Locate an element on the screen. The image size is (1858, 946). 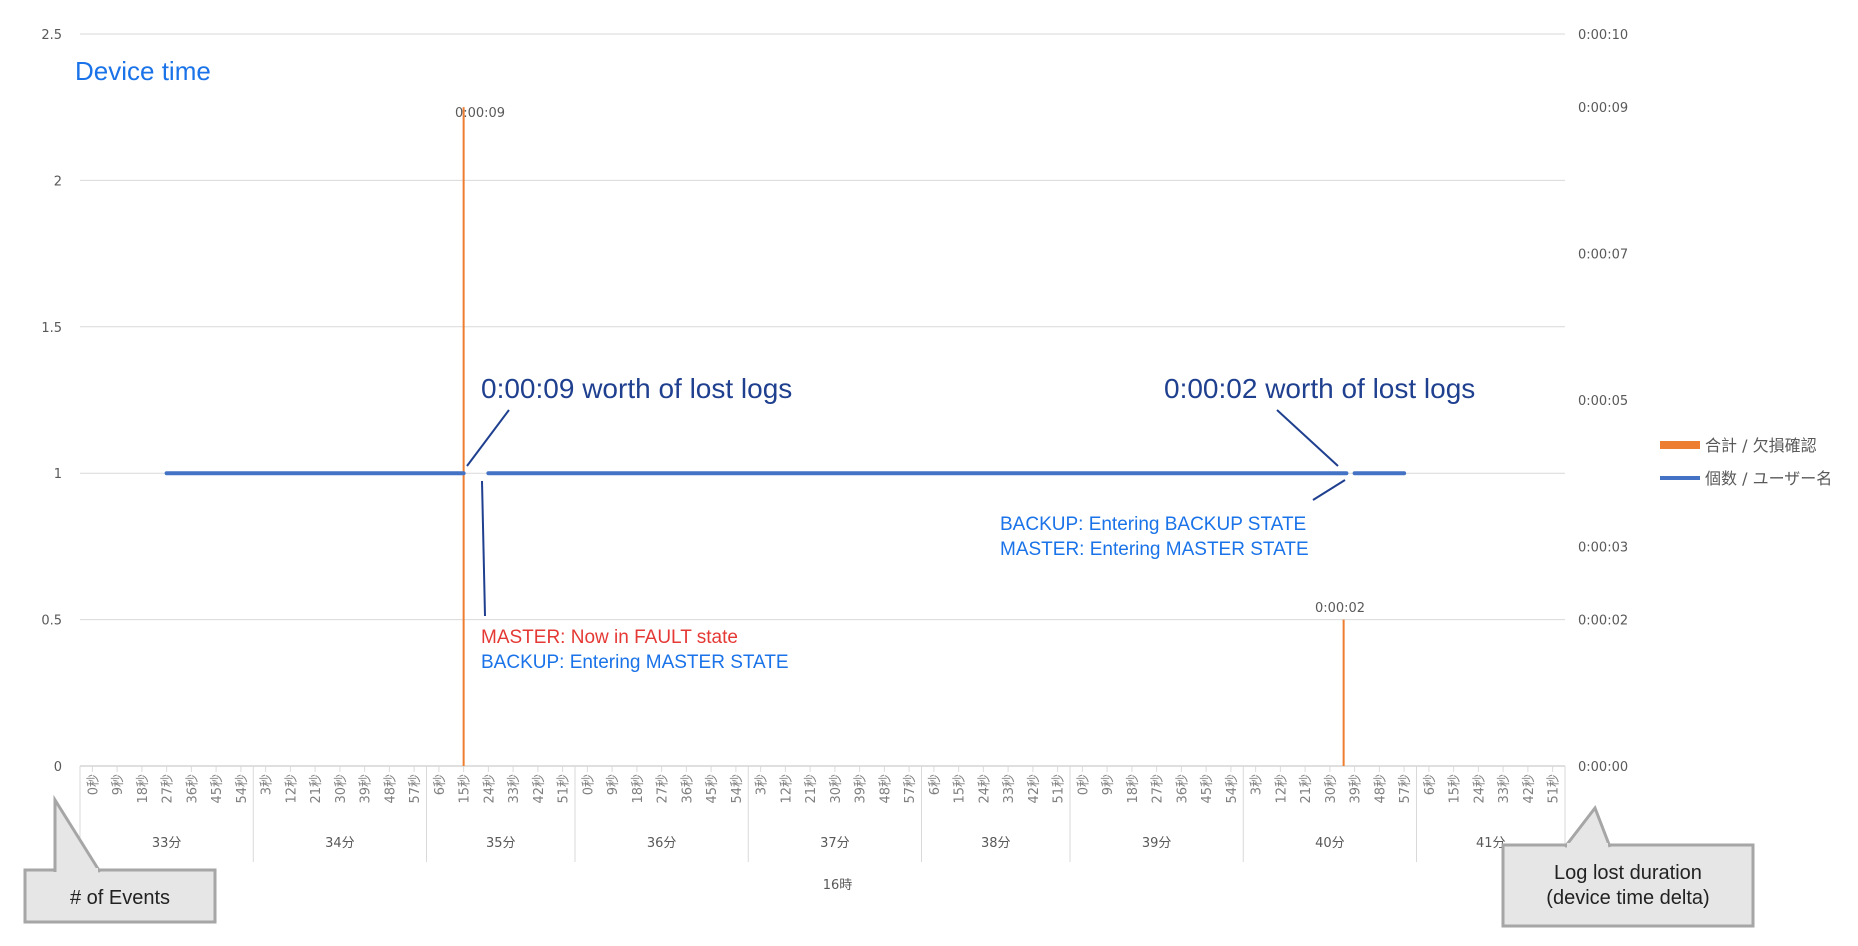
annotation-lost-logs-2: 0:00:02 worth of lost logs is located at coordinates (1319, 388).